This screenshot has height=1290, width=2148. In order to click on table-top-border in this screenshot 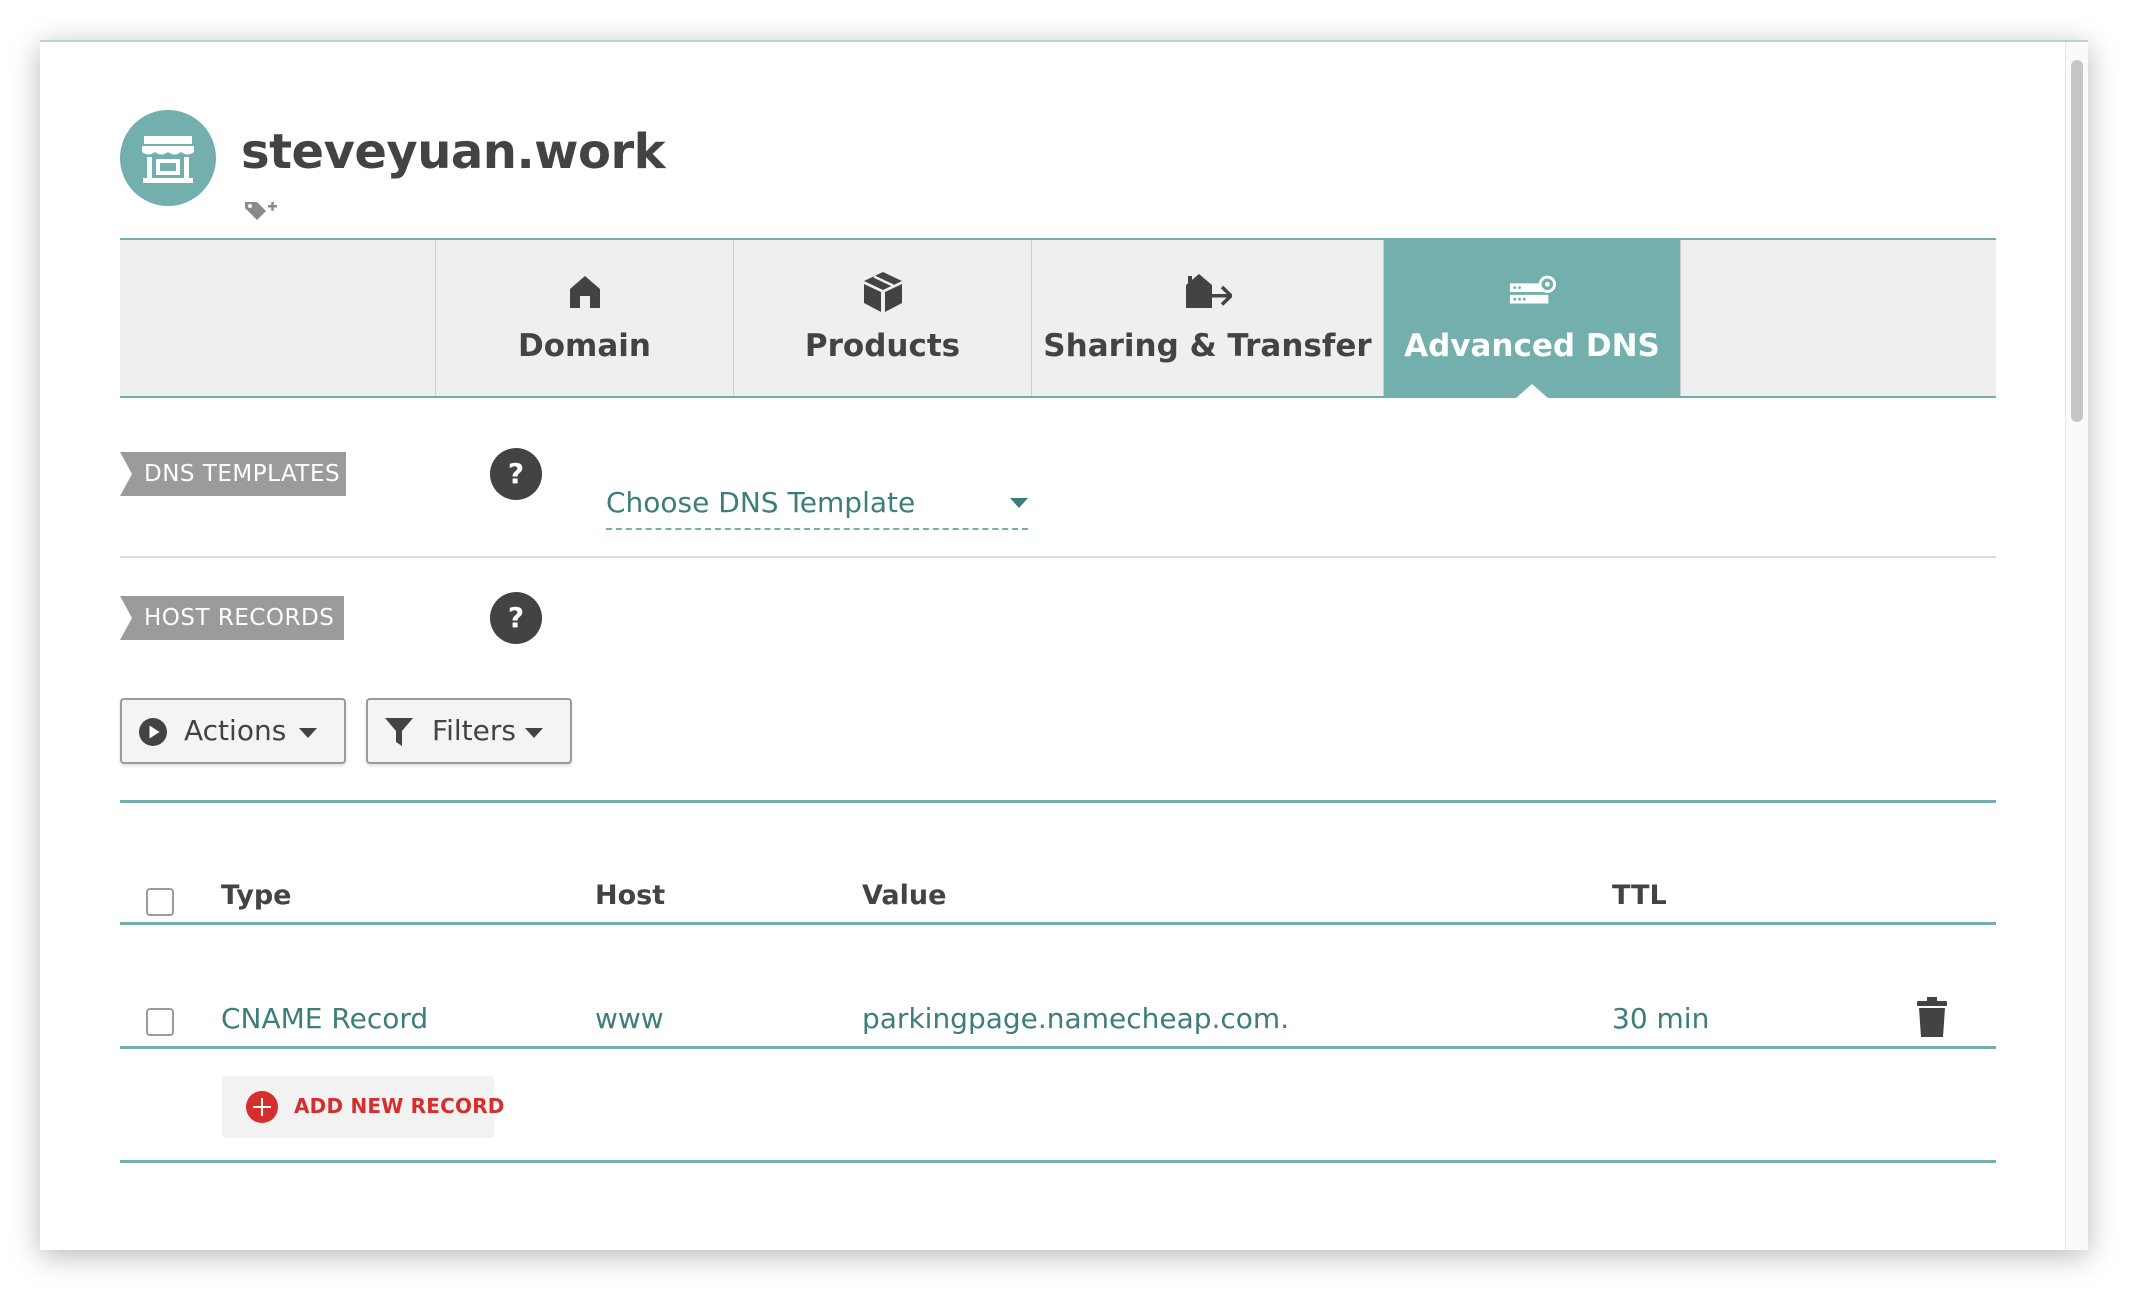, I will do `click(1058, 801)`.